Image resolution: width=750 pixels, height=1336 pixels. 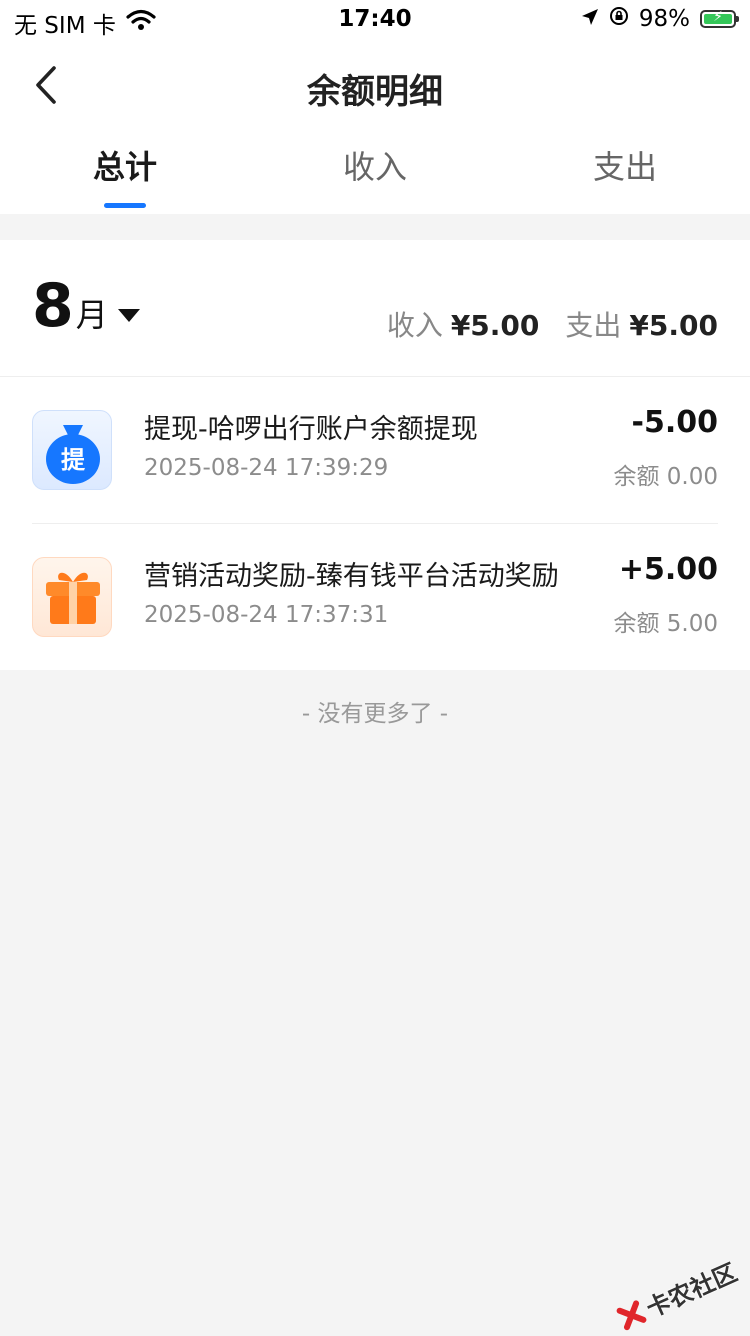 What do you see at coordinates (414, 325) in the screenshot?
I see `income-label: 收入` at bounding box center [414, 325].